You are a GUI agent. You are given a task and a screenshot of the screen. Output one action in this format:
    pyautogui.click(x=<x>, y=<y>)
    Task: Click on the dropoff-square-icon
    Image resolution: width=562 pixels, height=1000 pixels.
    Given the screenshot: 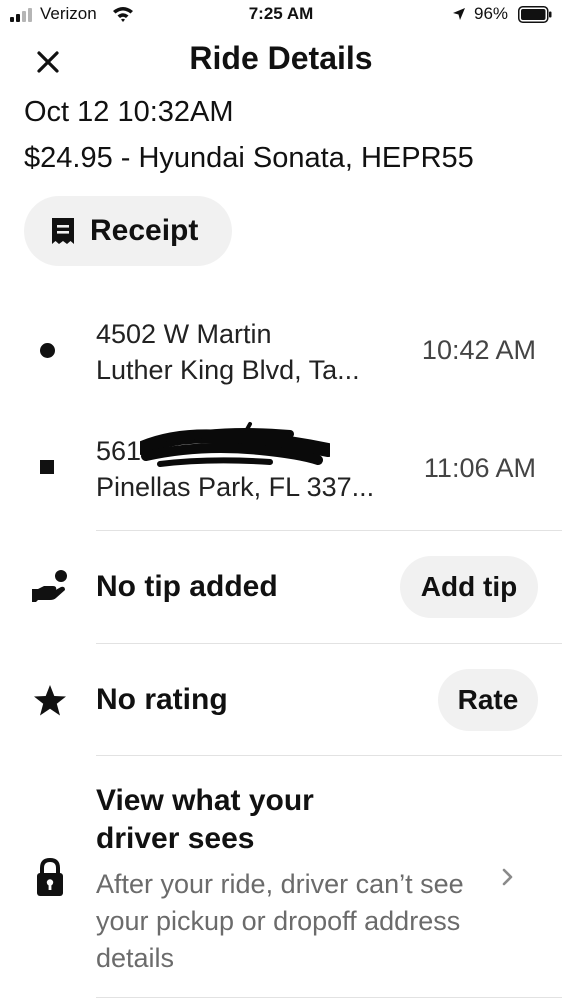 What is the action you would take?
    pyautogui.click(x=47, y=467)
    